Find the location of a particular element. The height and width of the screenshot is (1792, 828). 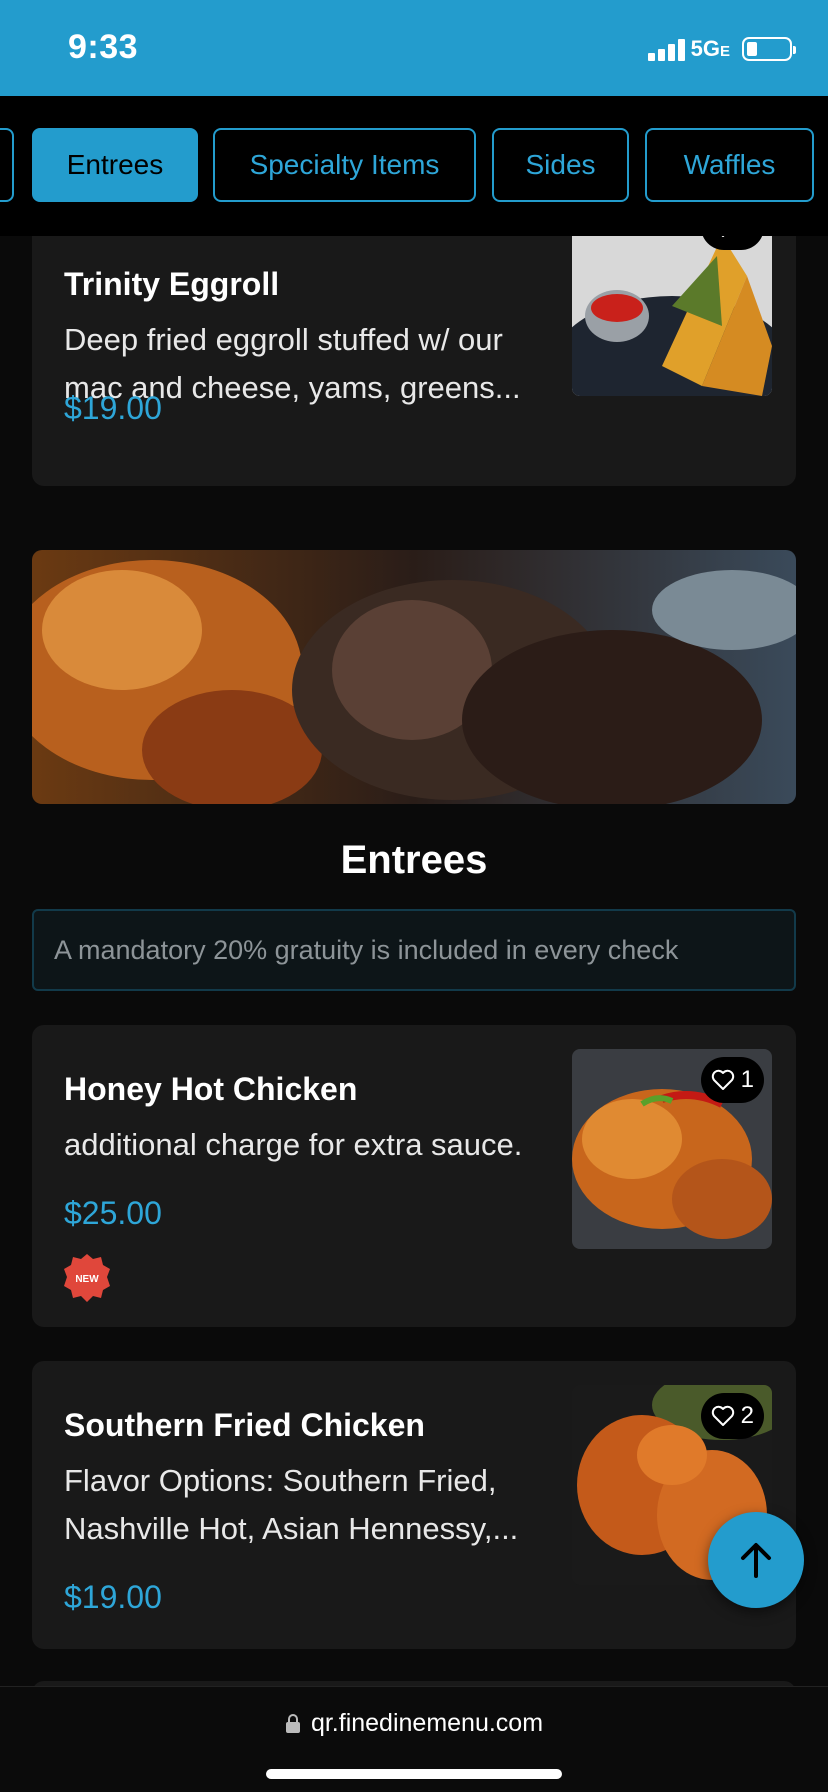

menu-item-card: Southern Fried Chicken Flavor Options is located at coordinates (414, 1505).